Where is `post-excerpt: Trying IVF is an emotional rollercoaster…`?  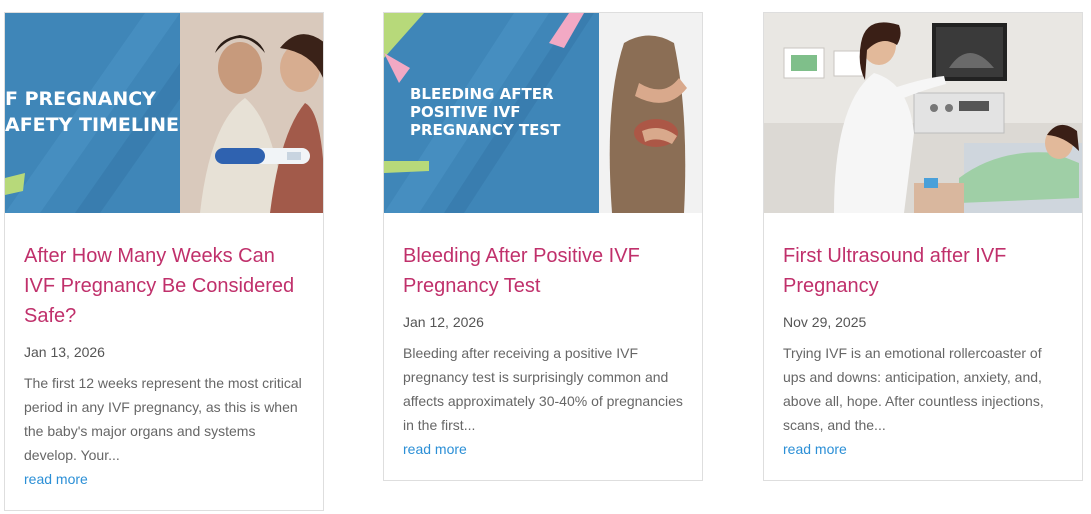 post-excerpt: Trying IVF is an emotional rollercoaster… is located at coordinates (913, 389).